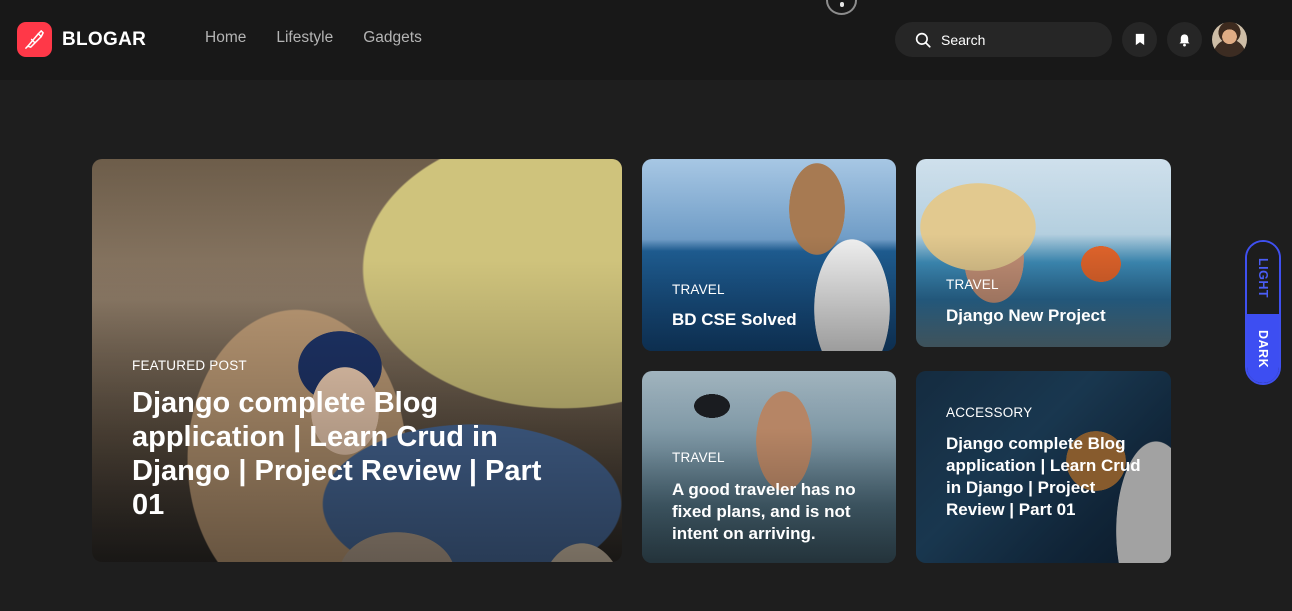  I want to click on light-mode-button: LIGHT, so click(1263, 278).